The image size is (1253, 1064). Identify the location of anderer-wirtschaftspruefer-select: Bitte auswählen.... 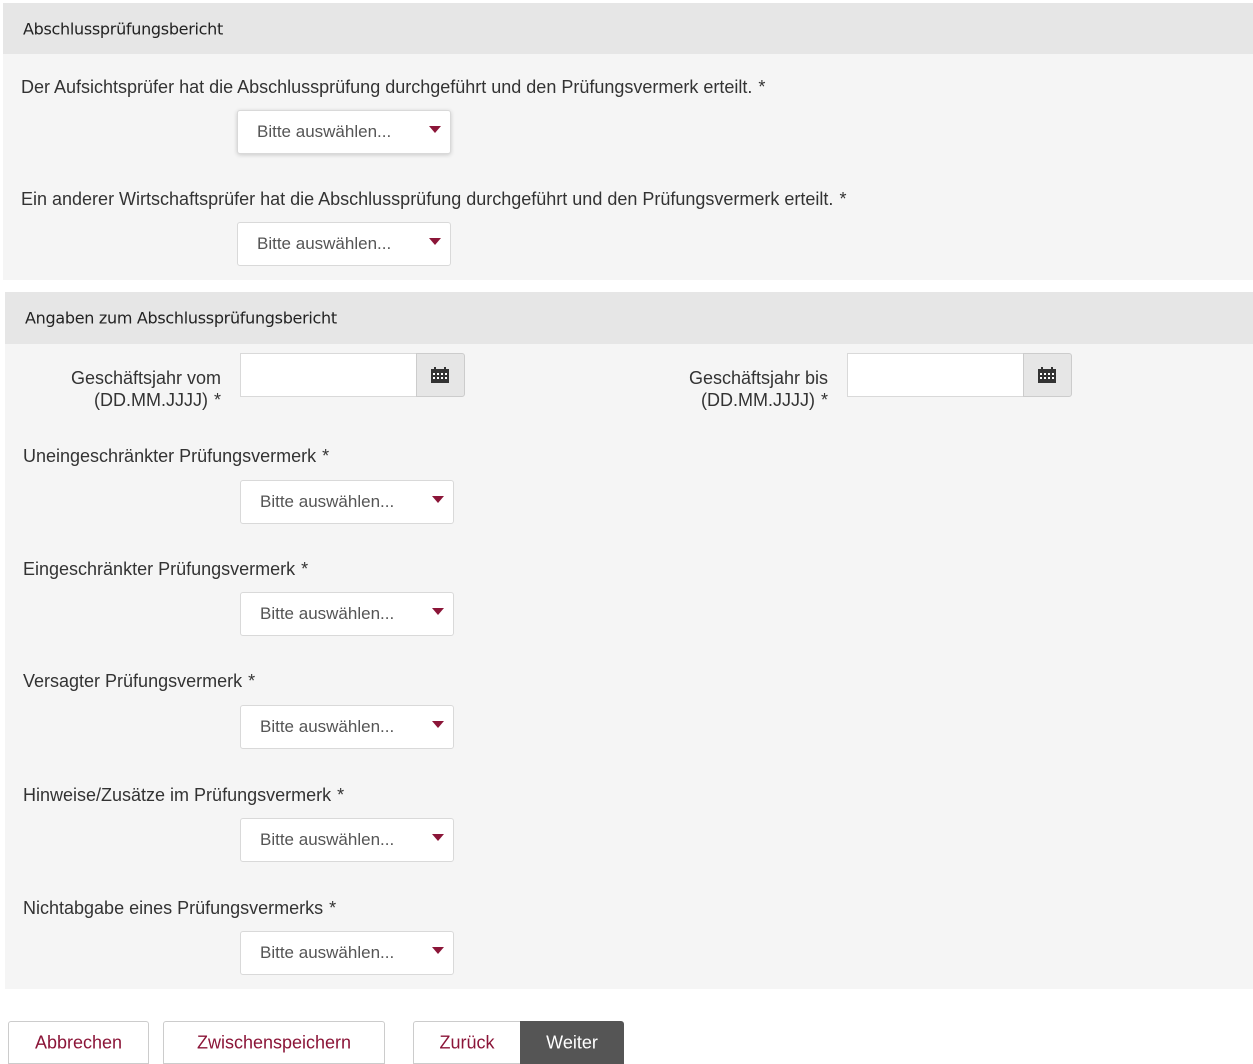
(344, 244).